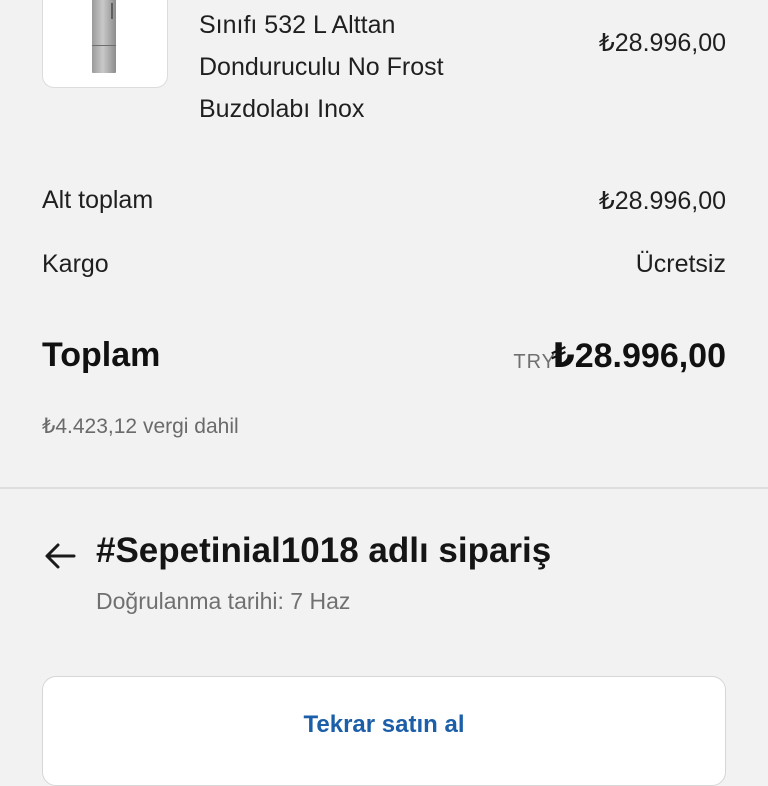 Image resolution: width=768 pixels, height=786 pixels. What do you see at coordinates (384, 724) in the screenshot?
I see `buy-again-label: Tekrar satın al` at bounding box center [384, 724].